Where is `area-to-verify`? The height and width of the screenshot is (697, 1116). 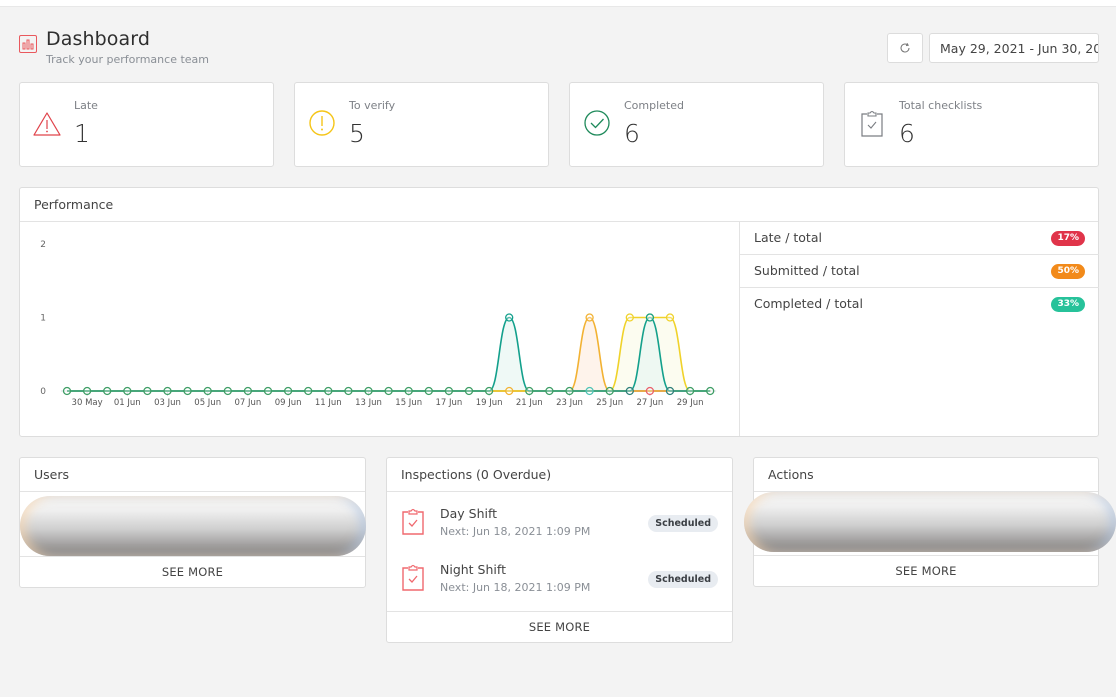
area-to-verify is located at coordinates (389, 354).